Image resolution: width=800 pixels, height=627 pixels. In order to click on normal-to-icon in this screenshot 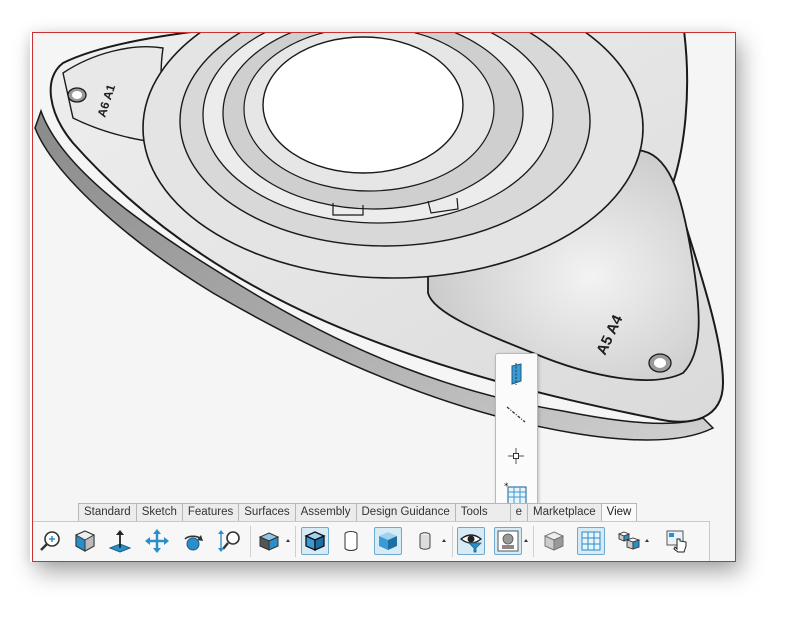, I will do `click(120, 541)`.